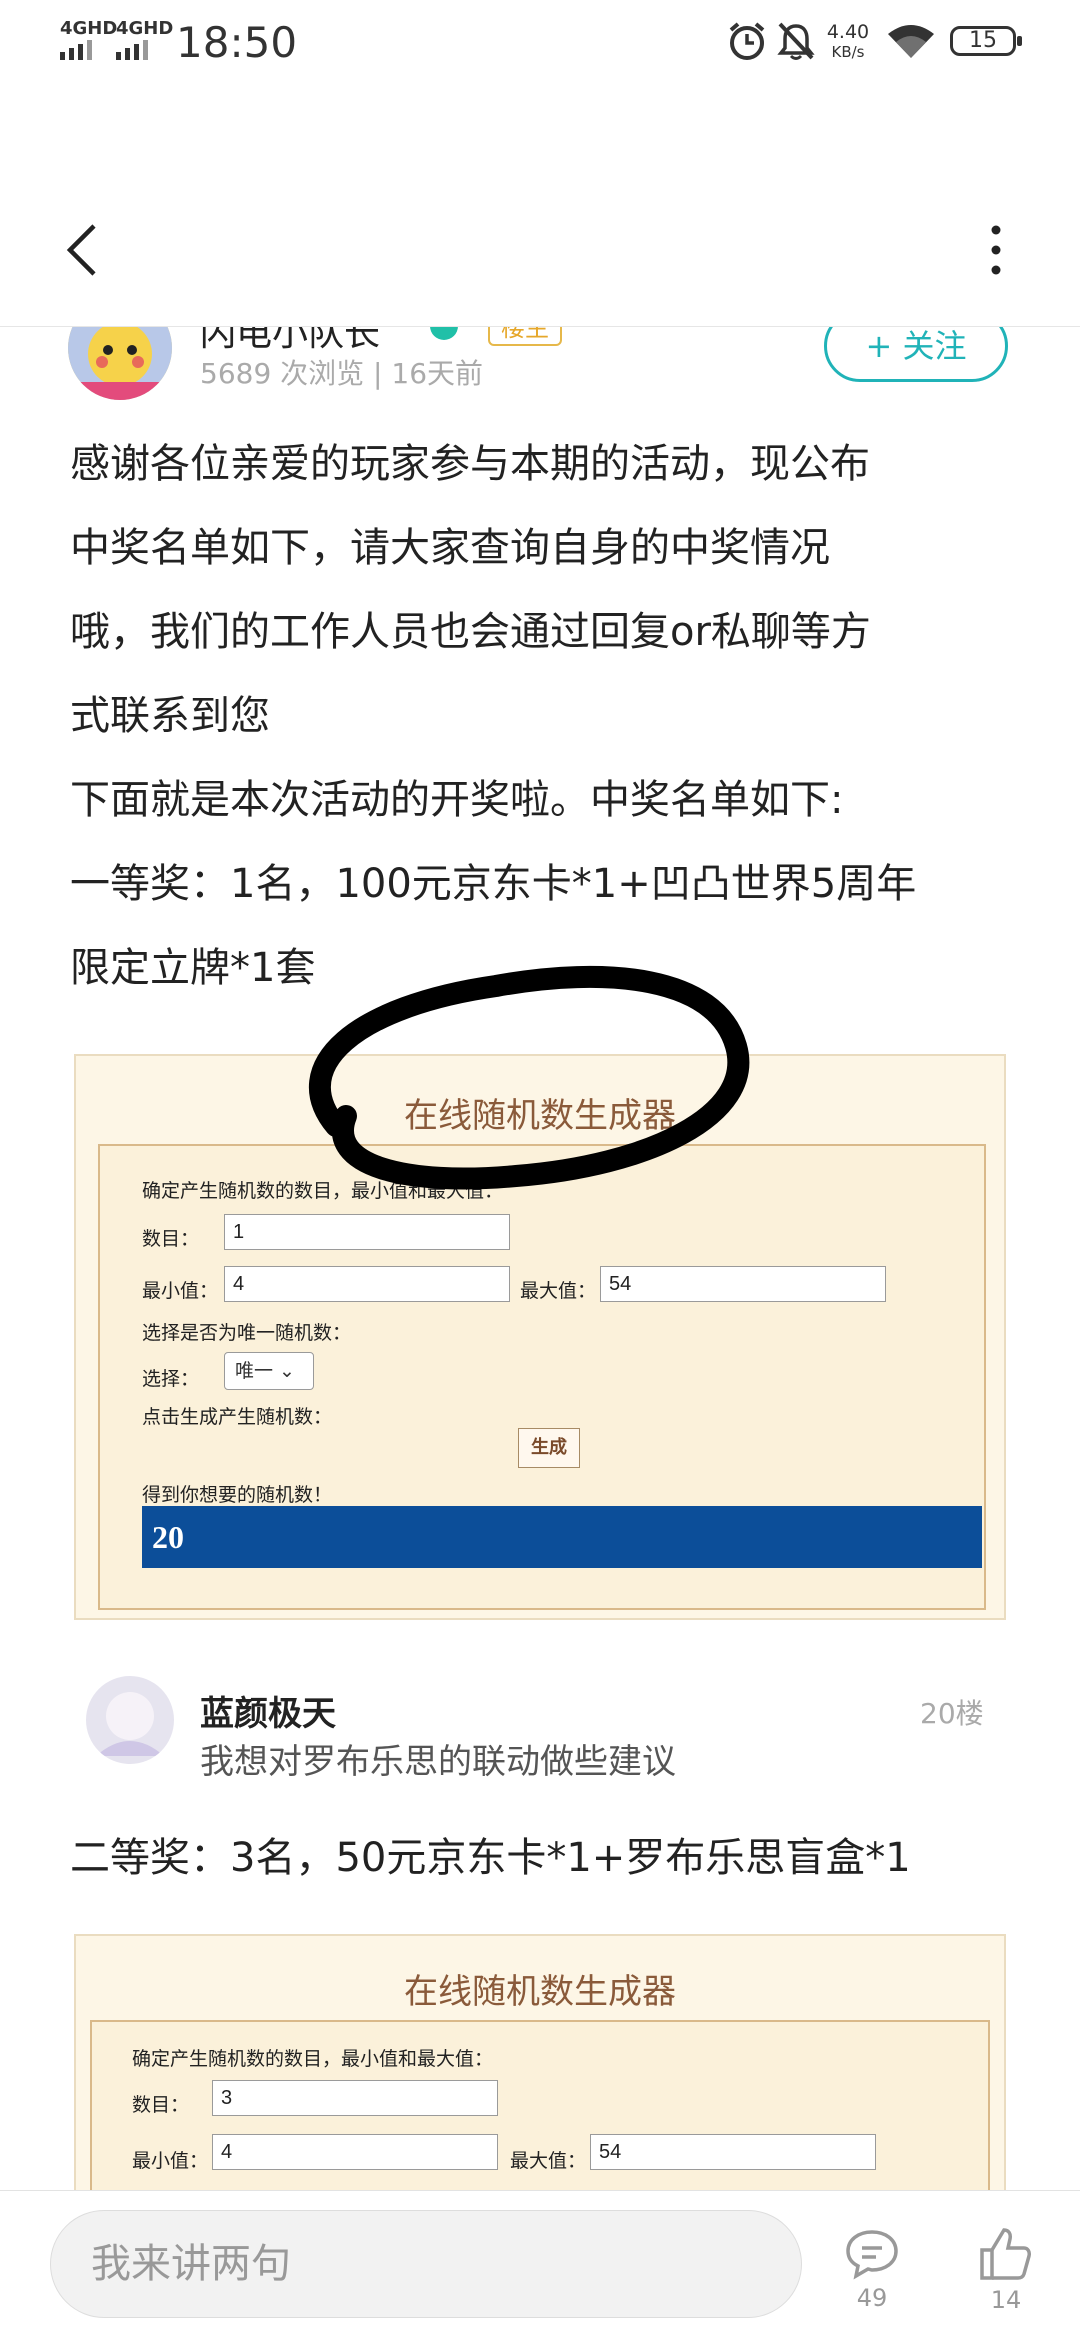 This screenshot has width=1080, height=2341. Describe the element at coordinates (996, 250) in the screenshot. I see `more-icon` at that location.